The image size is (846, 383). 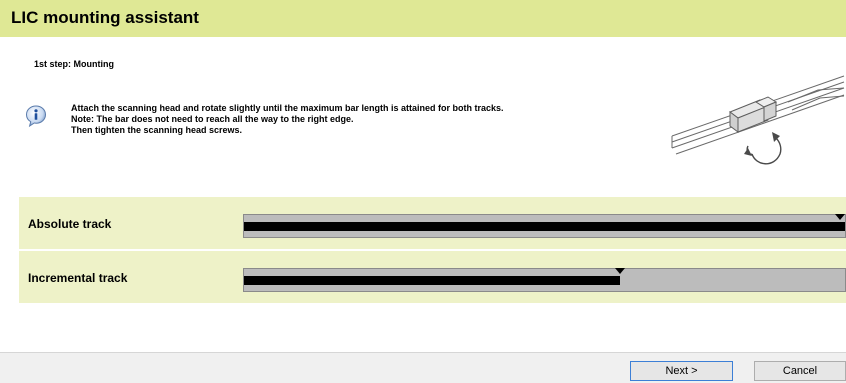 I want to click on window-title: LIC mounting assistant, so click(x=105, y=17).